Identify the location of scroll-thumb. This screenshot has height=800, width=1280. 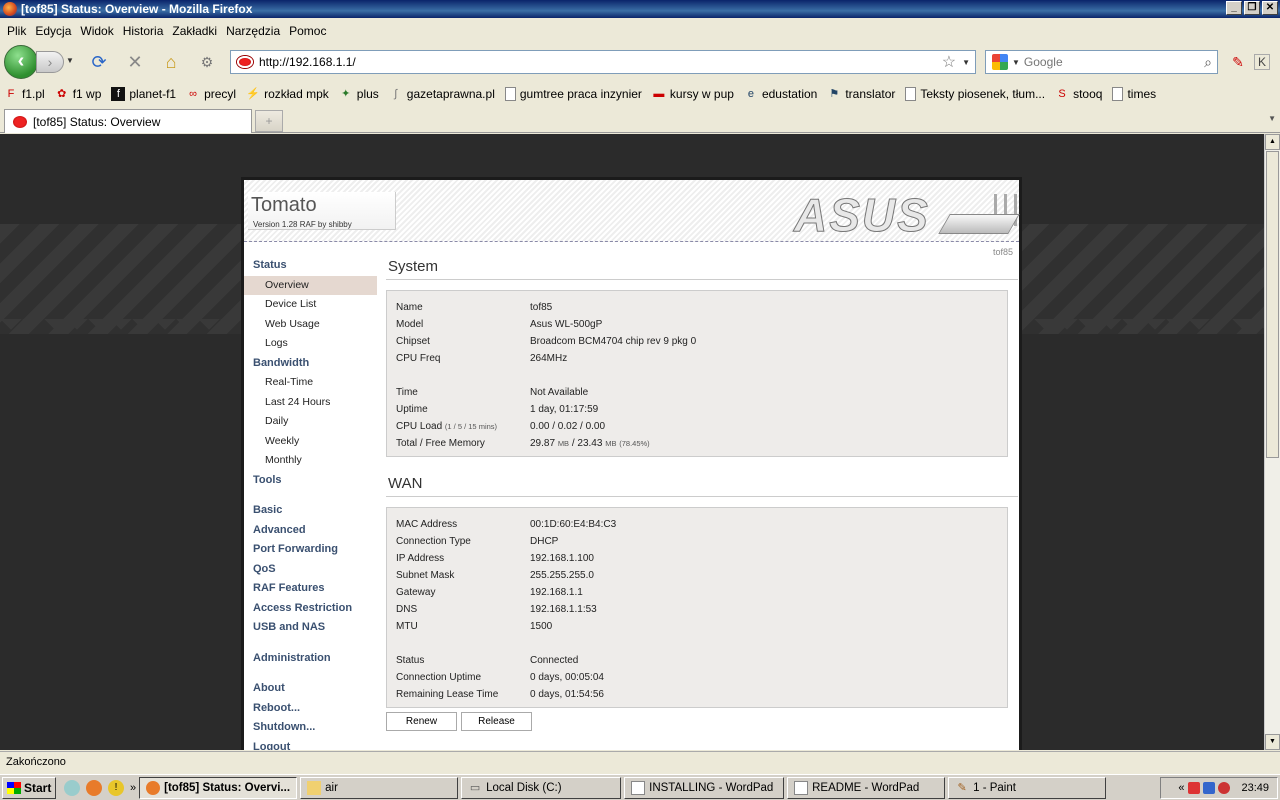
(1272, 304).